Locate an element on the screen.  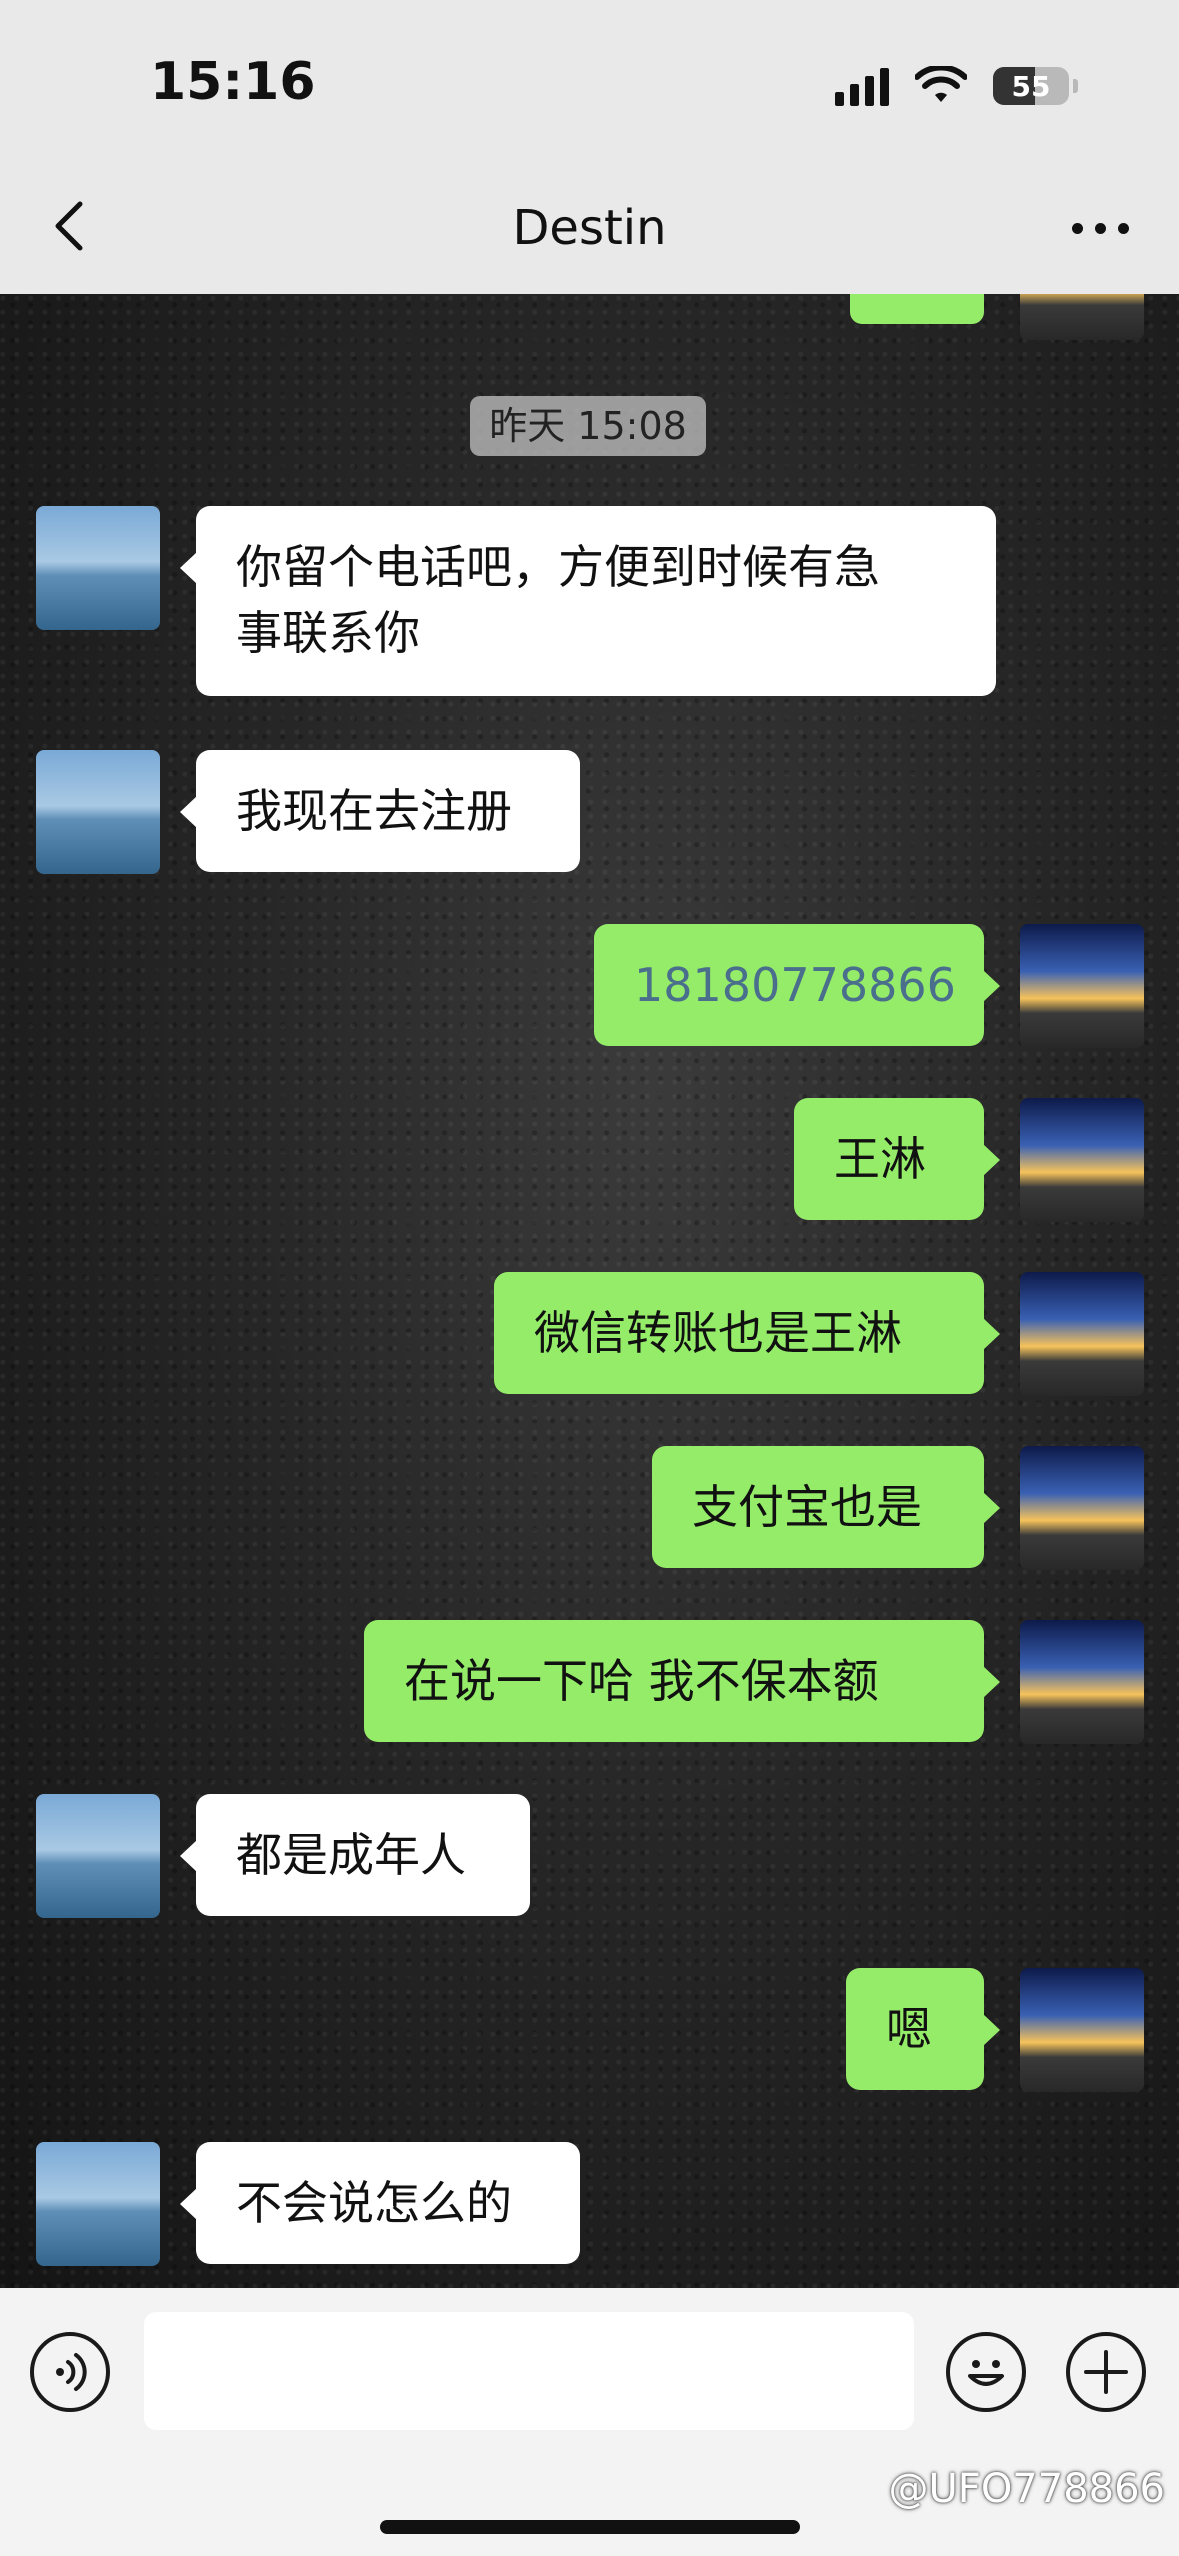
message-text: 王淋 is located at coordinates (880, 1159).